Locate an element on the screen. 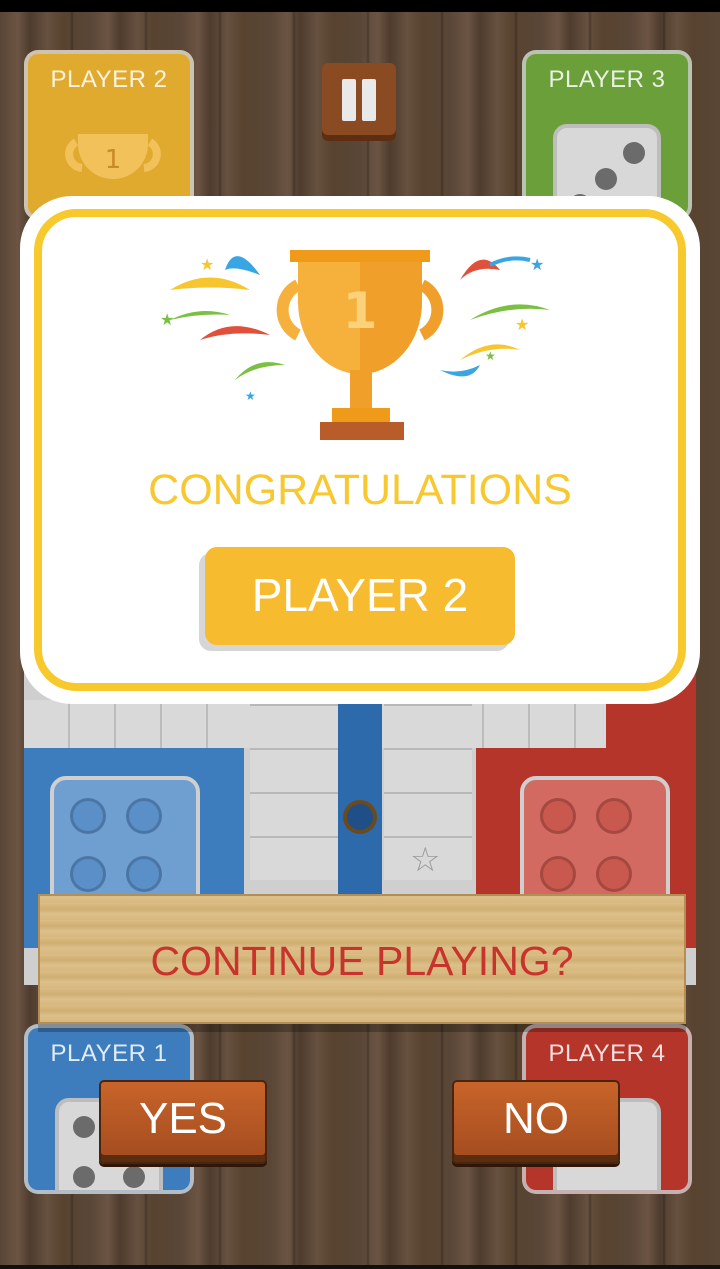 The image size is (720, 1269). player-2-card: PLAYER 2 1 is located at coordinates (109, 135).